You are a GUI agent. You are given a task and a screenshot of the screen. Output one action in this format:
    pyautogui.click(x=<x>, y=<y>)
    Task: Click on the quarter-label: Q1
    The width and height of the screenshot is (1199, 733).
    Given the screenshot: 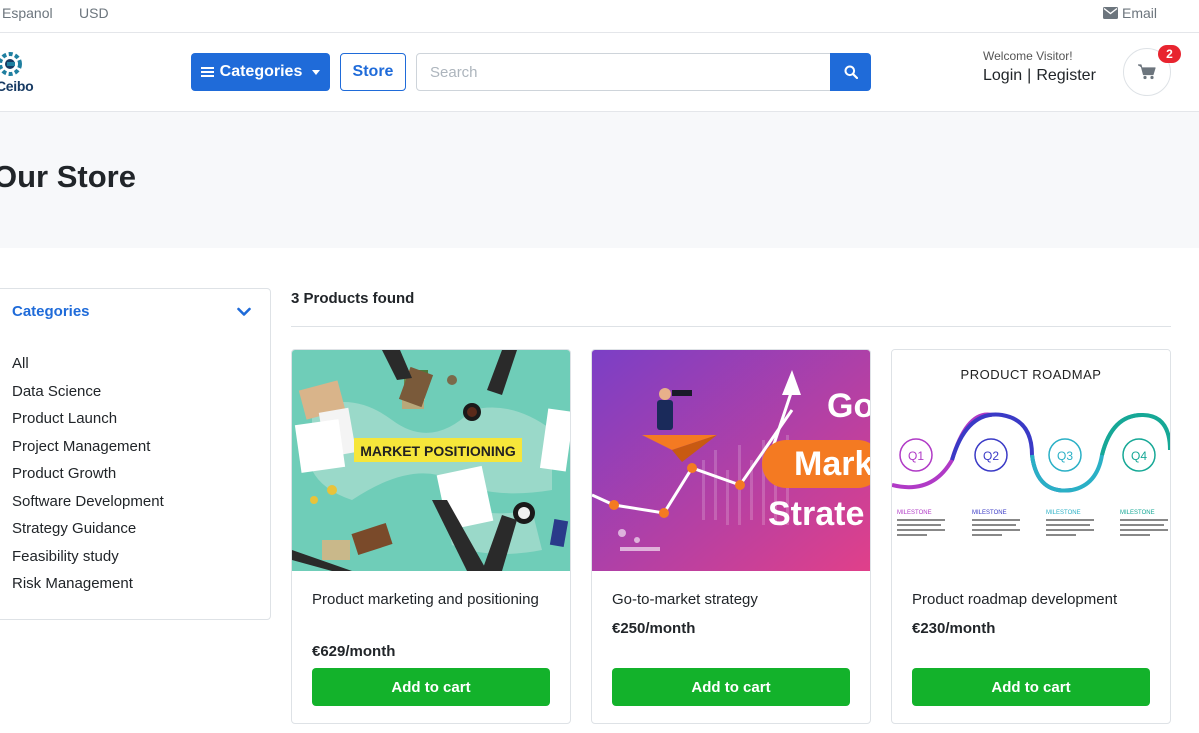 What is the action you would take?
    pyautogui.click(x=916, y=456)
    